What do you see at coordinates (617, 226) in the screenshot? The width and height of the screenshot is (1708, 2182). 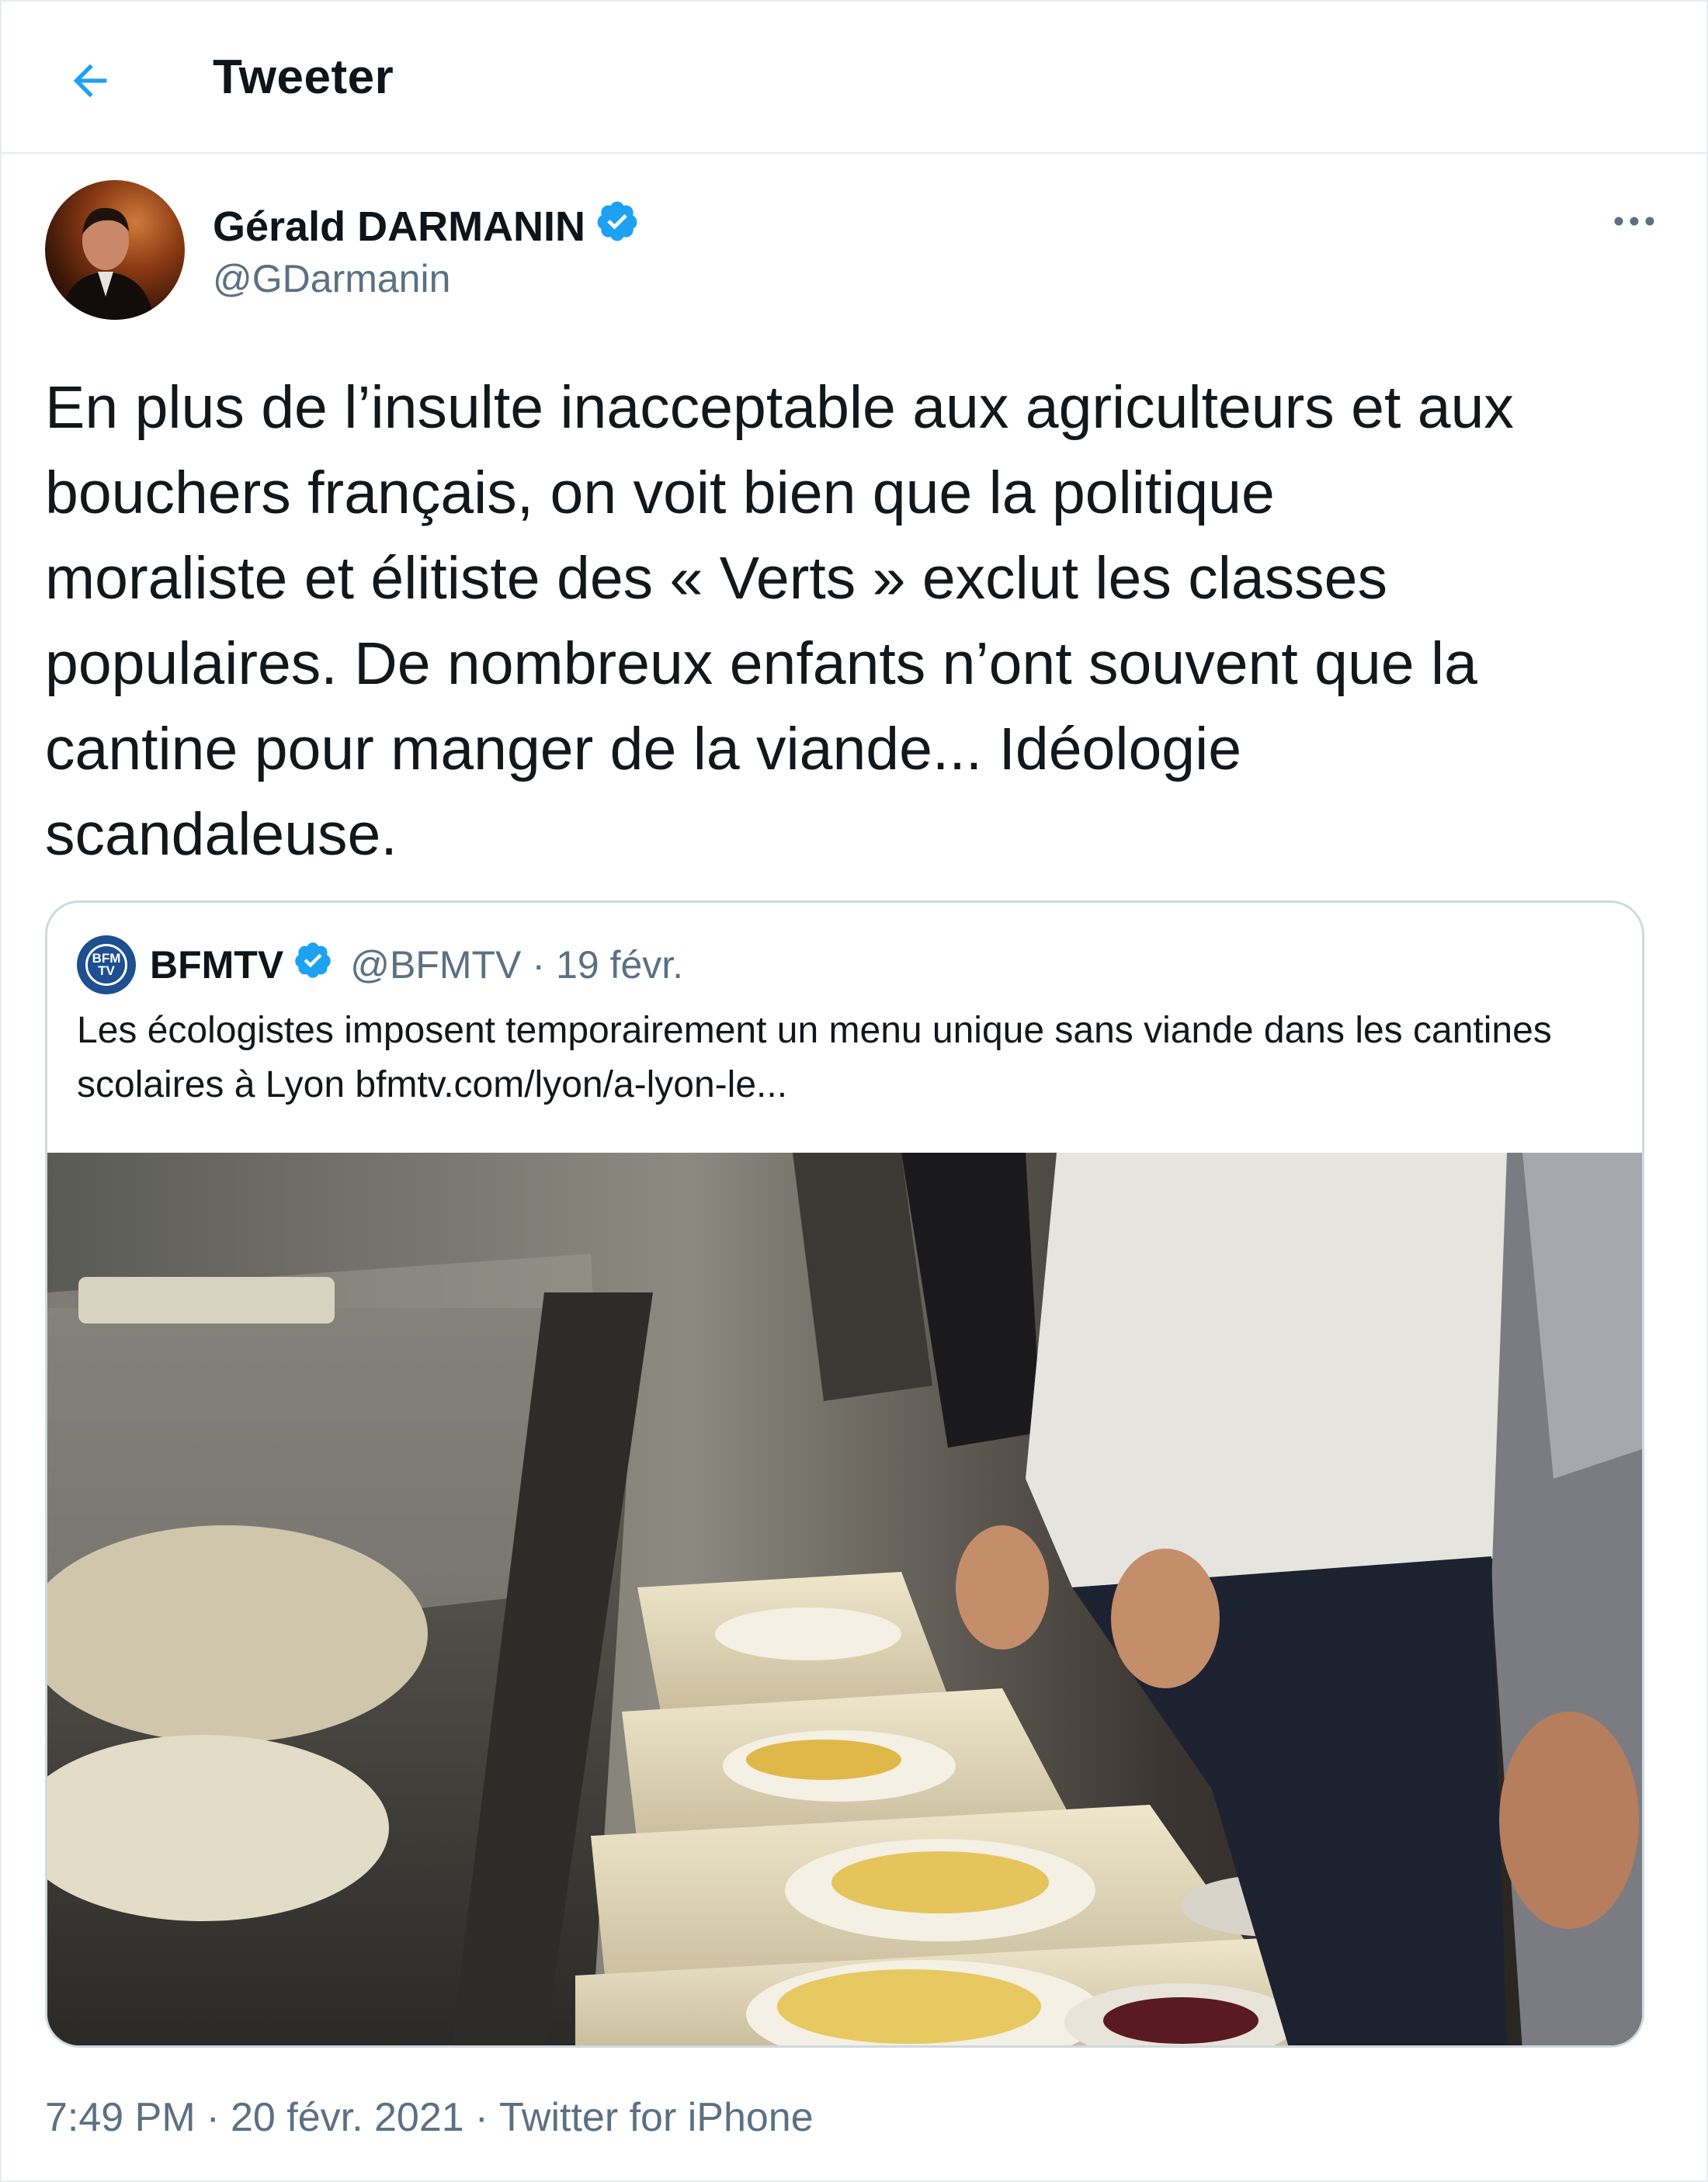 I see `verified-badge-icon` at bounding box center [617, 226].